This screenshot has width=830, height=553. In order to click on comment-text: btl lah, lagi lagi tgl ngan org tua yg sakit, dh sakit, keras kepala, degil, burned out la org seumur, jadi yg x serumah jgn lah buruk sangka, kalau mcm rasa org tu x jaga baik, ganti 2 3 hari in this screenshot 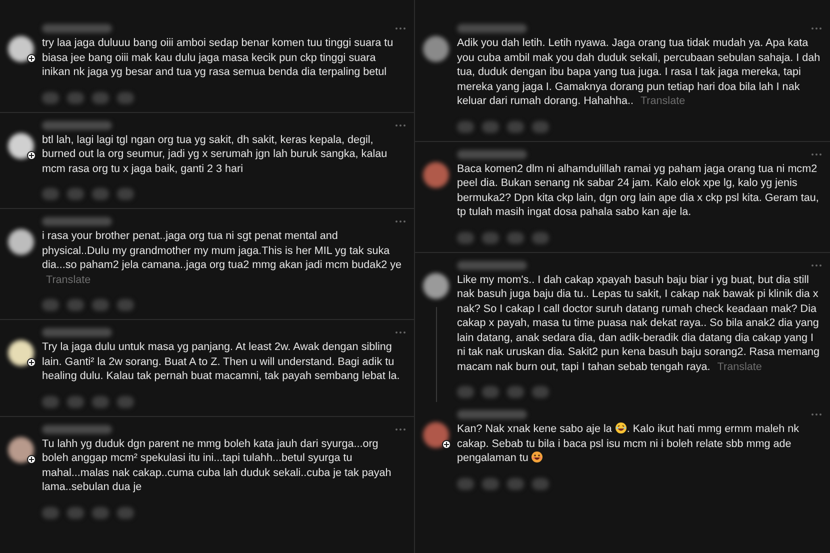, I will do `click(215, 154)`.